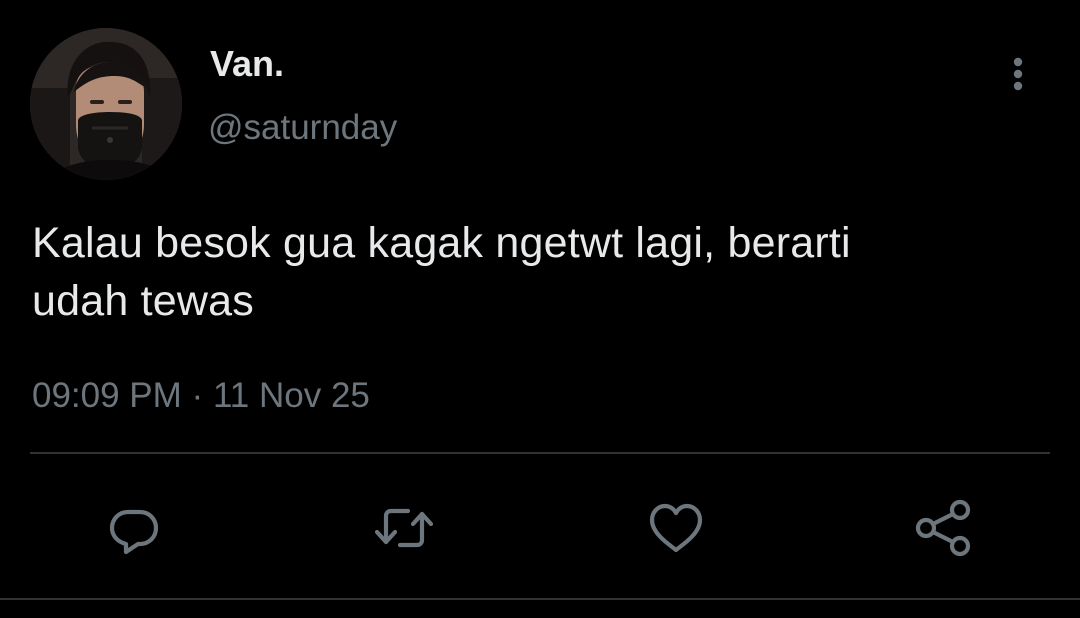 The width and height of the screenshot is (1080, 618). I want to click on more-options-button, so click(1018, 74).